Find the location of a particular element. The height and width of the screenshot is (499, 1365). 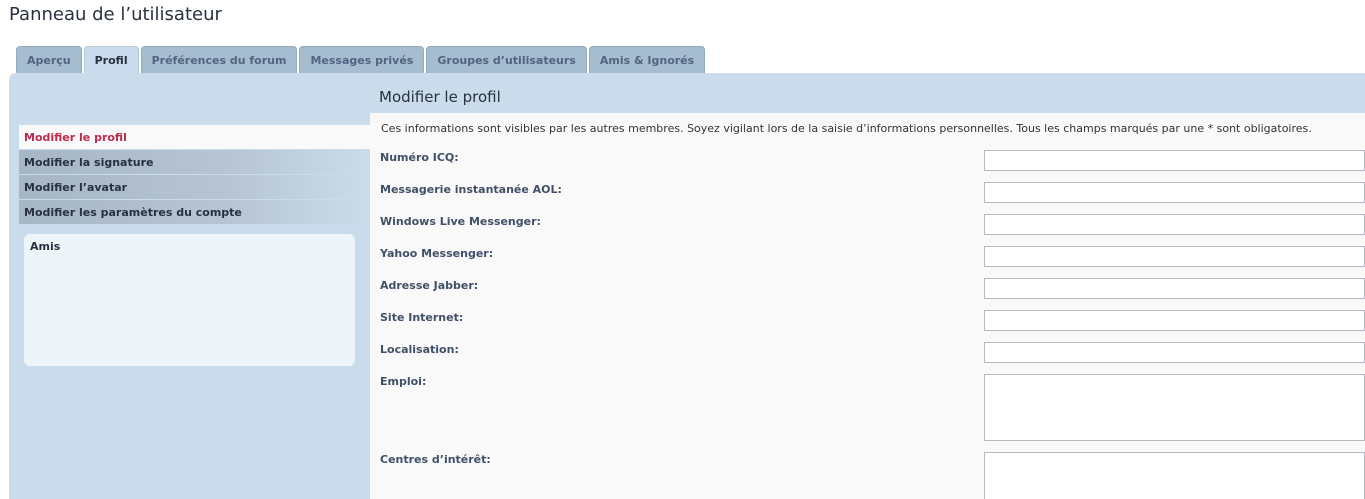

page-title: Panneau de l’utilisateur is located at coordinates (115, 14).